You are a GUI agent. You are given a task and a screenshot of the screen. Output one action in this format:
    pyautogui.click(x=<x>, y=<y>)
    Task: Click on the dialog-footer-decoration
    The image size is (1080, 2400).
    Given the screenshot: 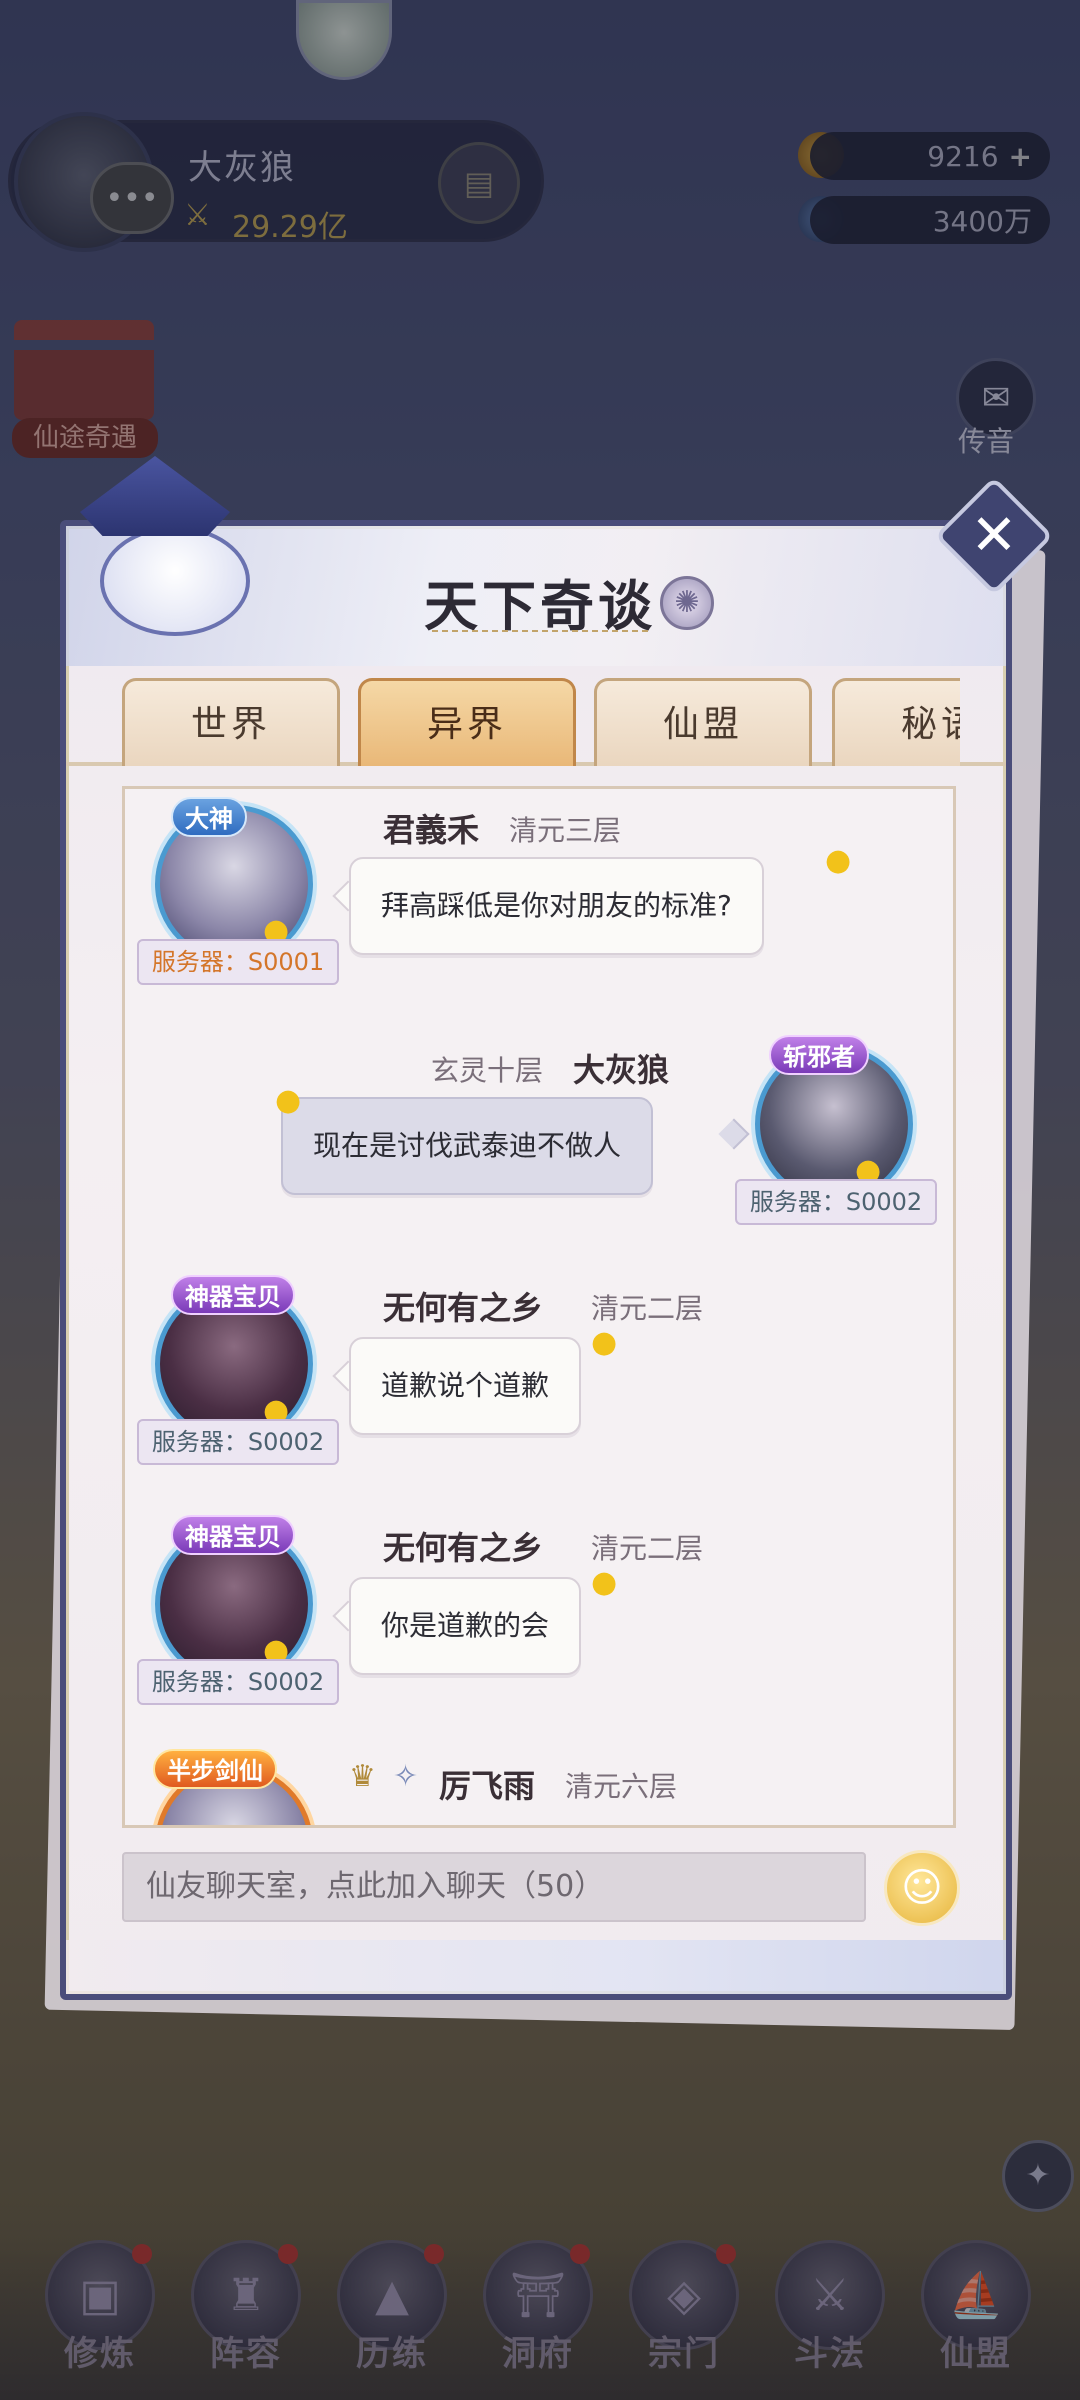 What is the action you would take?
    pyautogui.click(x=536, y=1967)
    